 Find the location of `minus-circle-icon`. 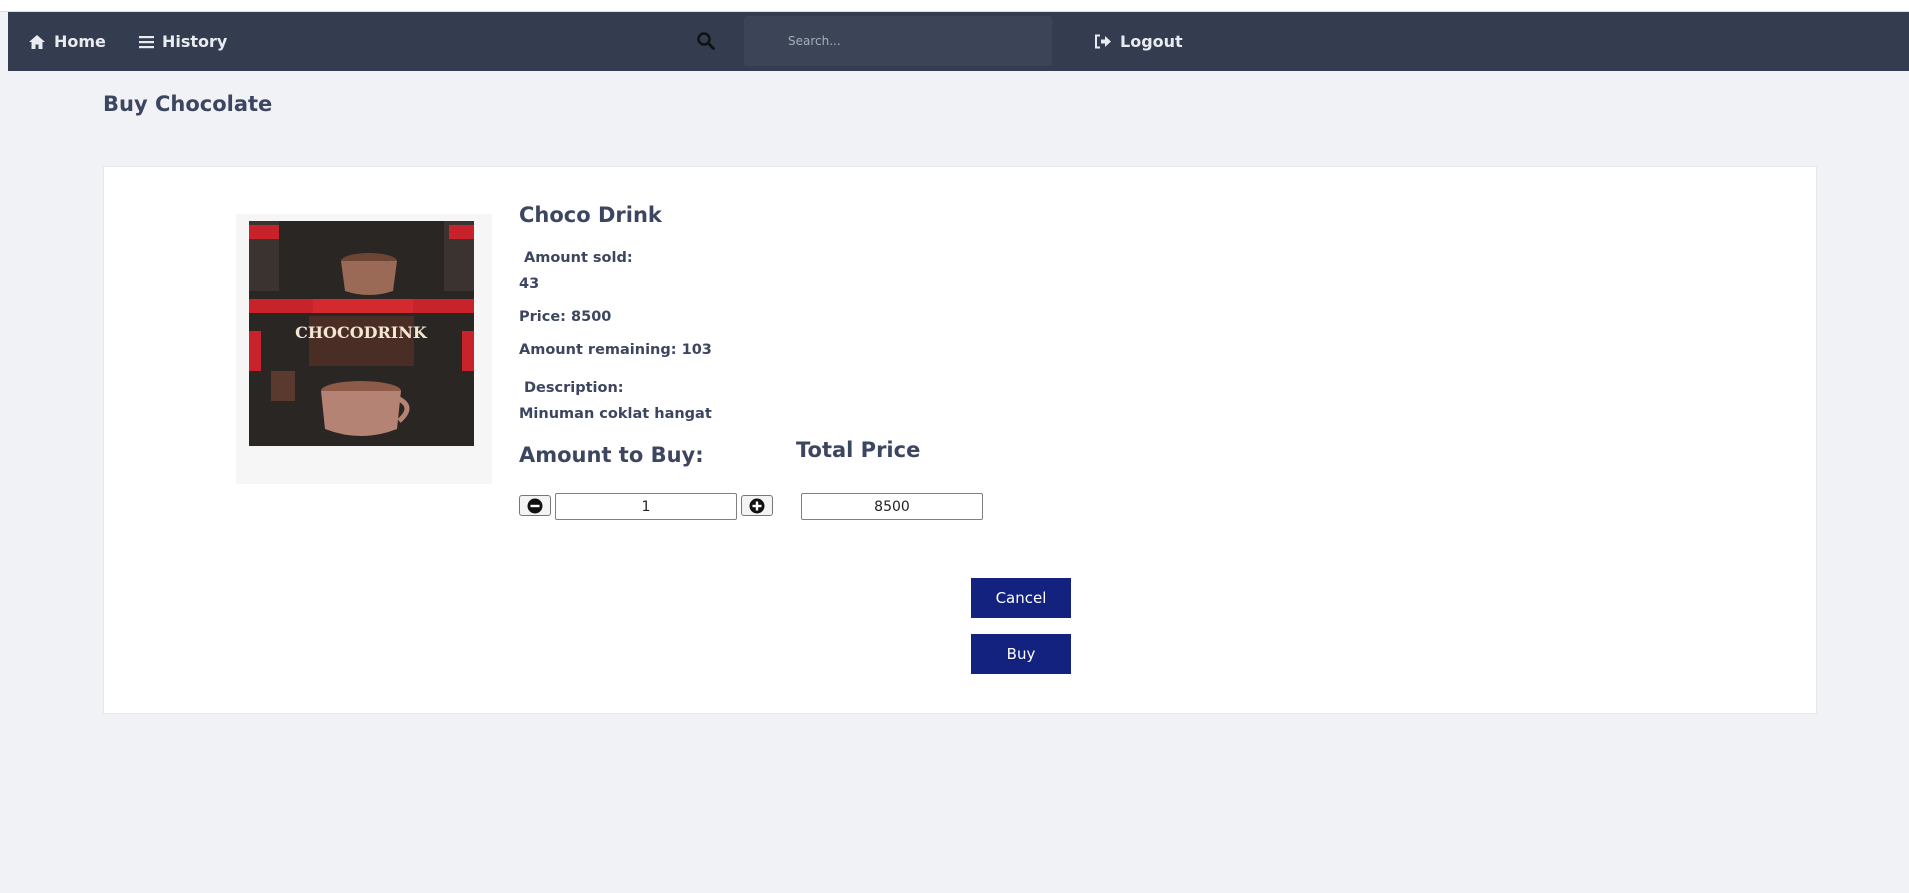

minus-circle-icon is located at coordinates (535, 505).